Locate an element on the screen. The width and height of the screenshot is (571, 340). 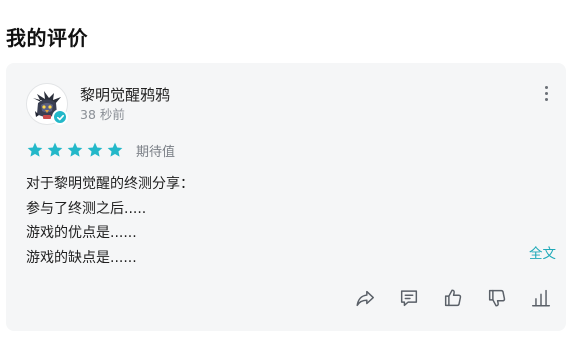
comment-button is located at coordinates (409, 298).